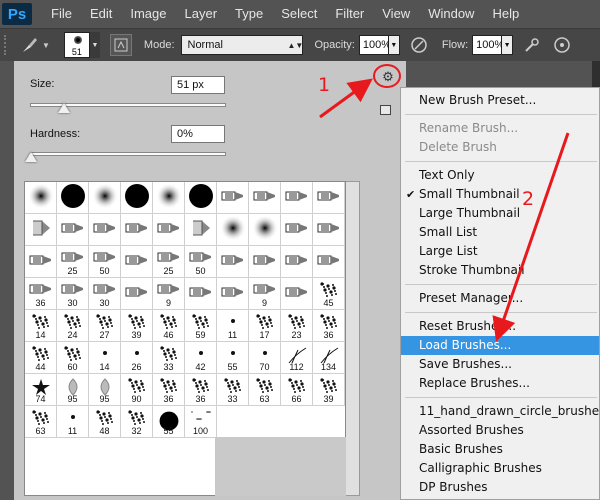 This screenshot has width=600, height=500. Describe the element at coordinates (329, 358) in the screenshot. I see `brush-preset-cell: 134` at that location.